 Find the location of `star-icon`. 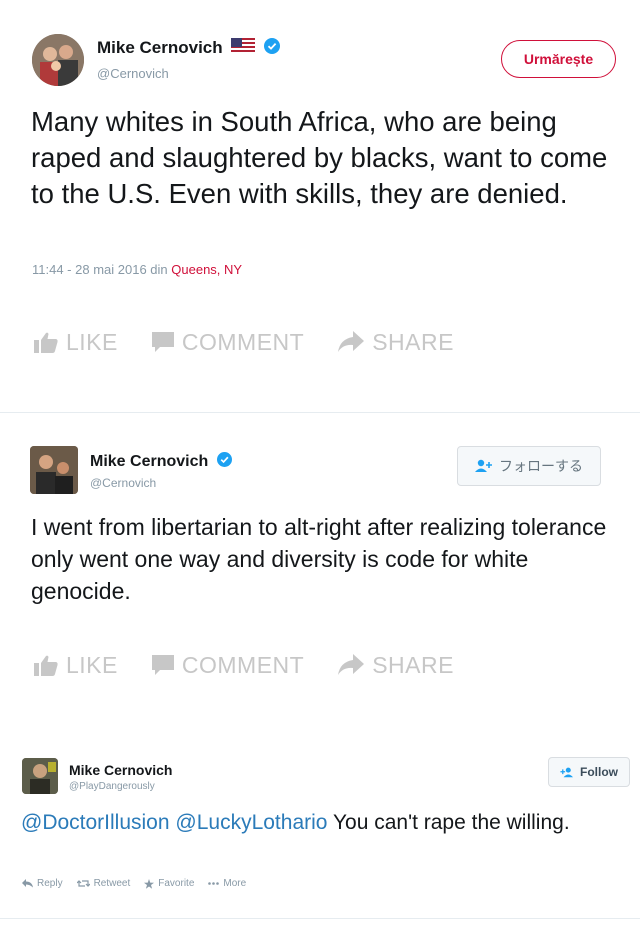

star-icon is located at coordinates (149, 883).